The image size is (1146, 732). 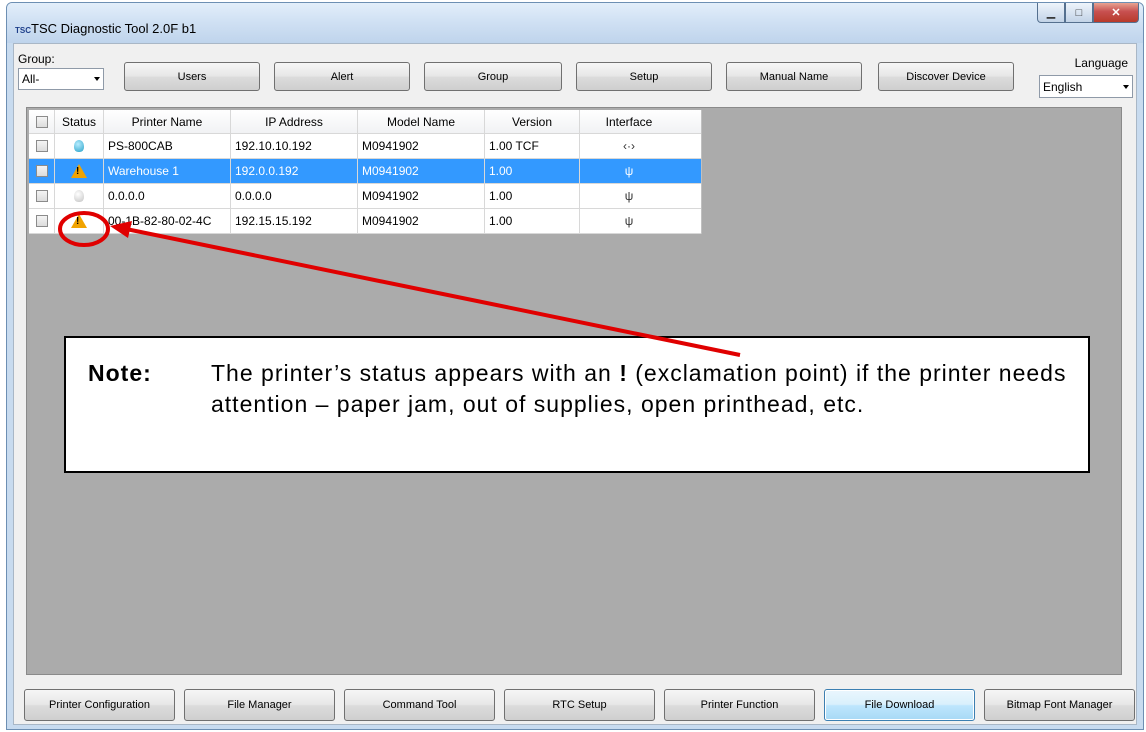 I want to click on printer-configuration-button: Printer Configuration, so click(x=99, y=705).